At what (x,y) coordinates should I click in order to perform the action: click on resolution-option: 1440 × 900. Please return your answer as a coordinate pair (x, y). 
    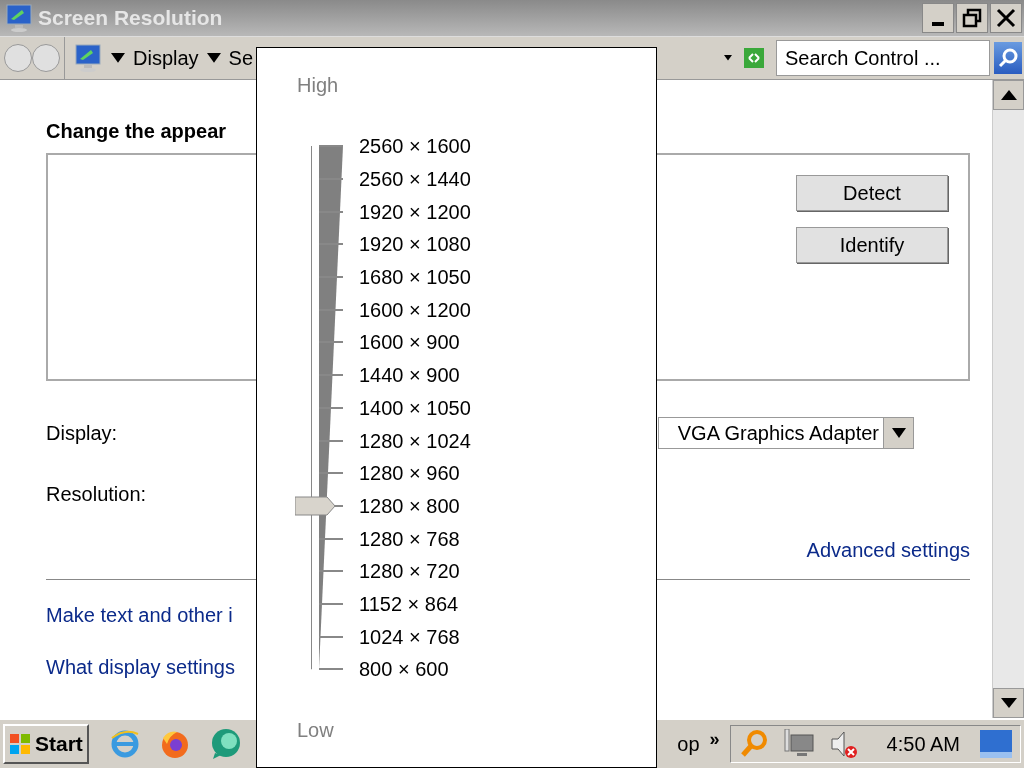
    Looking at the image, I should click on (409, 375).